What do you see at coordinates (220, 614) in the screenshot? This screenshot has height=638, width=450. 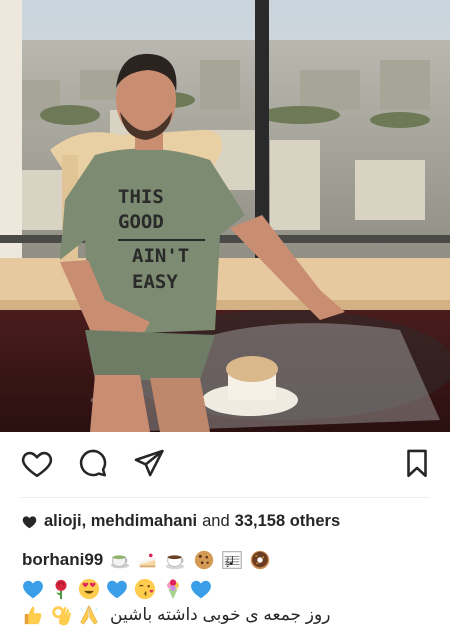 I see `caption-text: روز جمعه ی خوبی داشته باشین` at bounding box center [220, 614].